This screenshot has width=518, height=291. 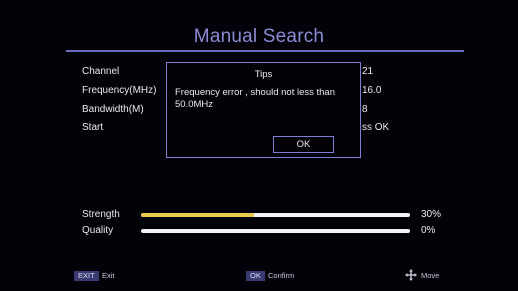 What do you see at coordinates (371, 90) in the screenshot?
I see `frequency-value: 16.0` at bounding box center [371, 90].